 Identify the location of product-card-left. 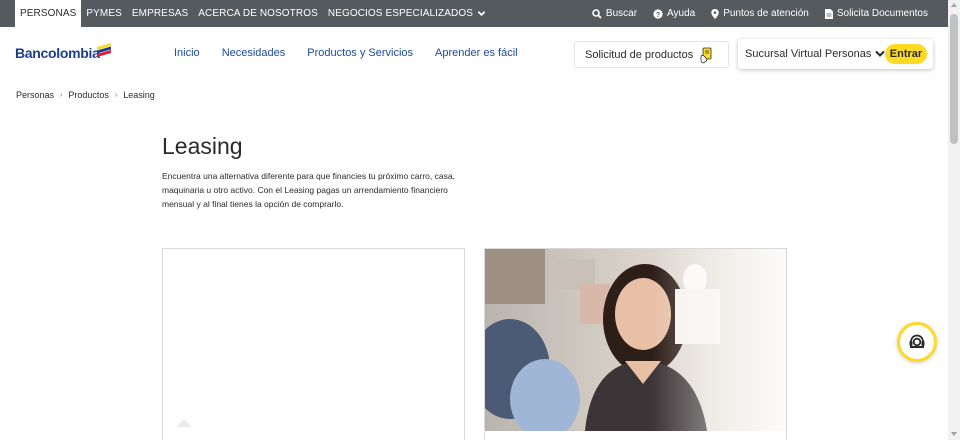
(313, 344).